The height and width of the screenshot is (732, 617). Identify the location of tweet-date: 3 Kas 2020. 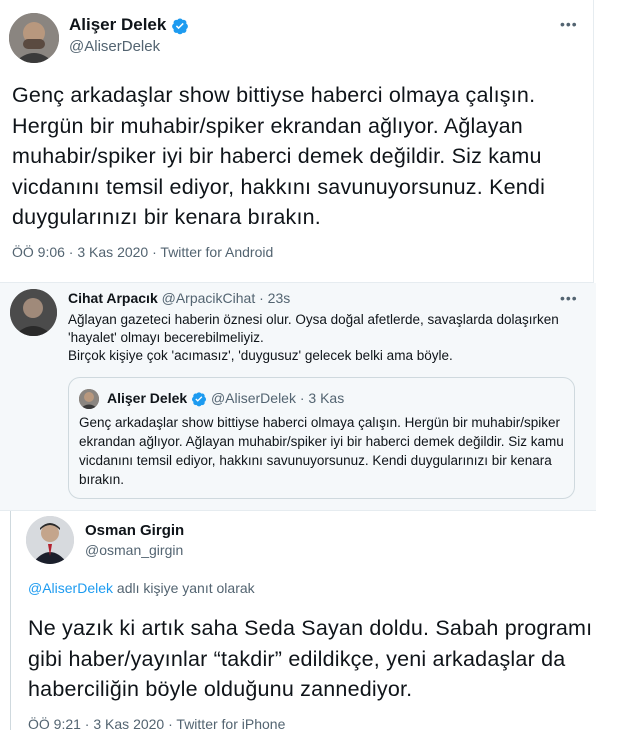
(112, 252).